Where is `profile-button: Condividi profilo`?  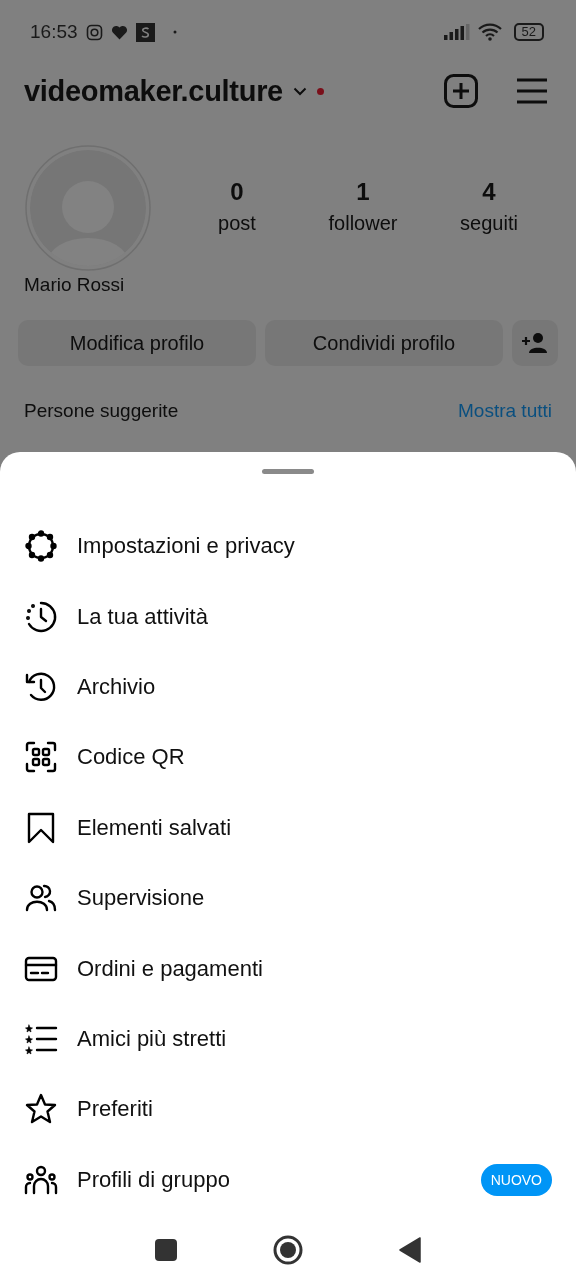
profile-button: Condividi profilo is located at coordinates (384, 343).